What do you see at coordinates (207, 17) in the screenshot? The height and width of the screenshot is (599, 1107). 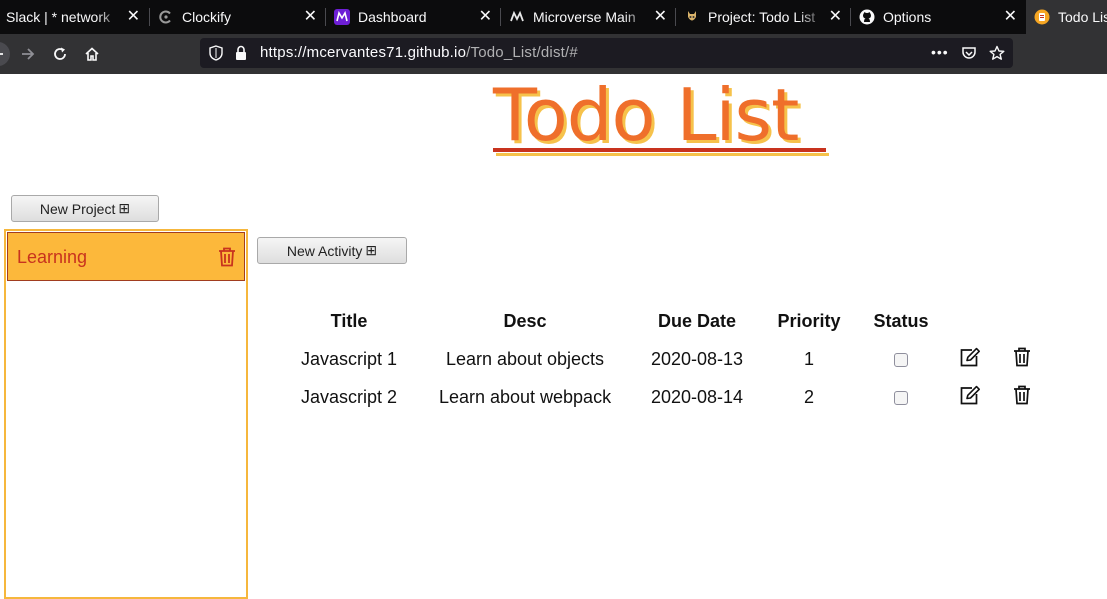 I see `tab-label: Clockify` at bounding box center [207, 17].